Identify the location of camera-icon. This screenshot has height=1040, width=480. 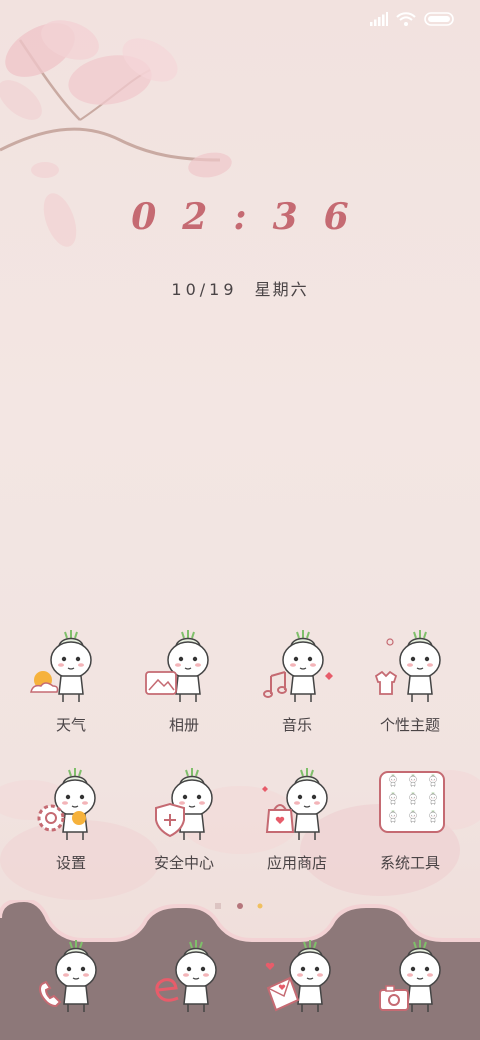
(410, 976).